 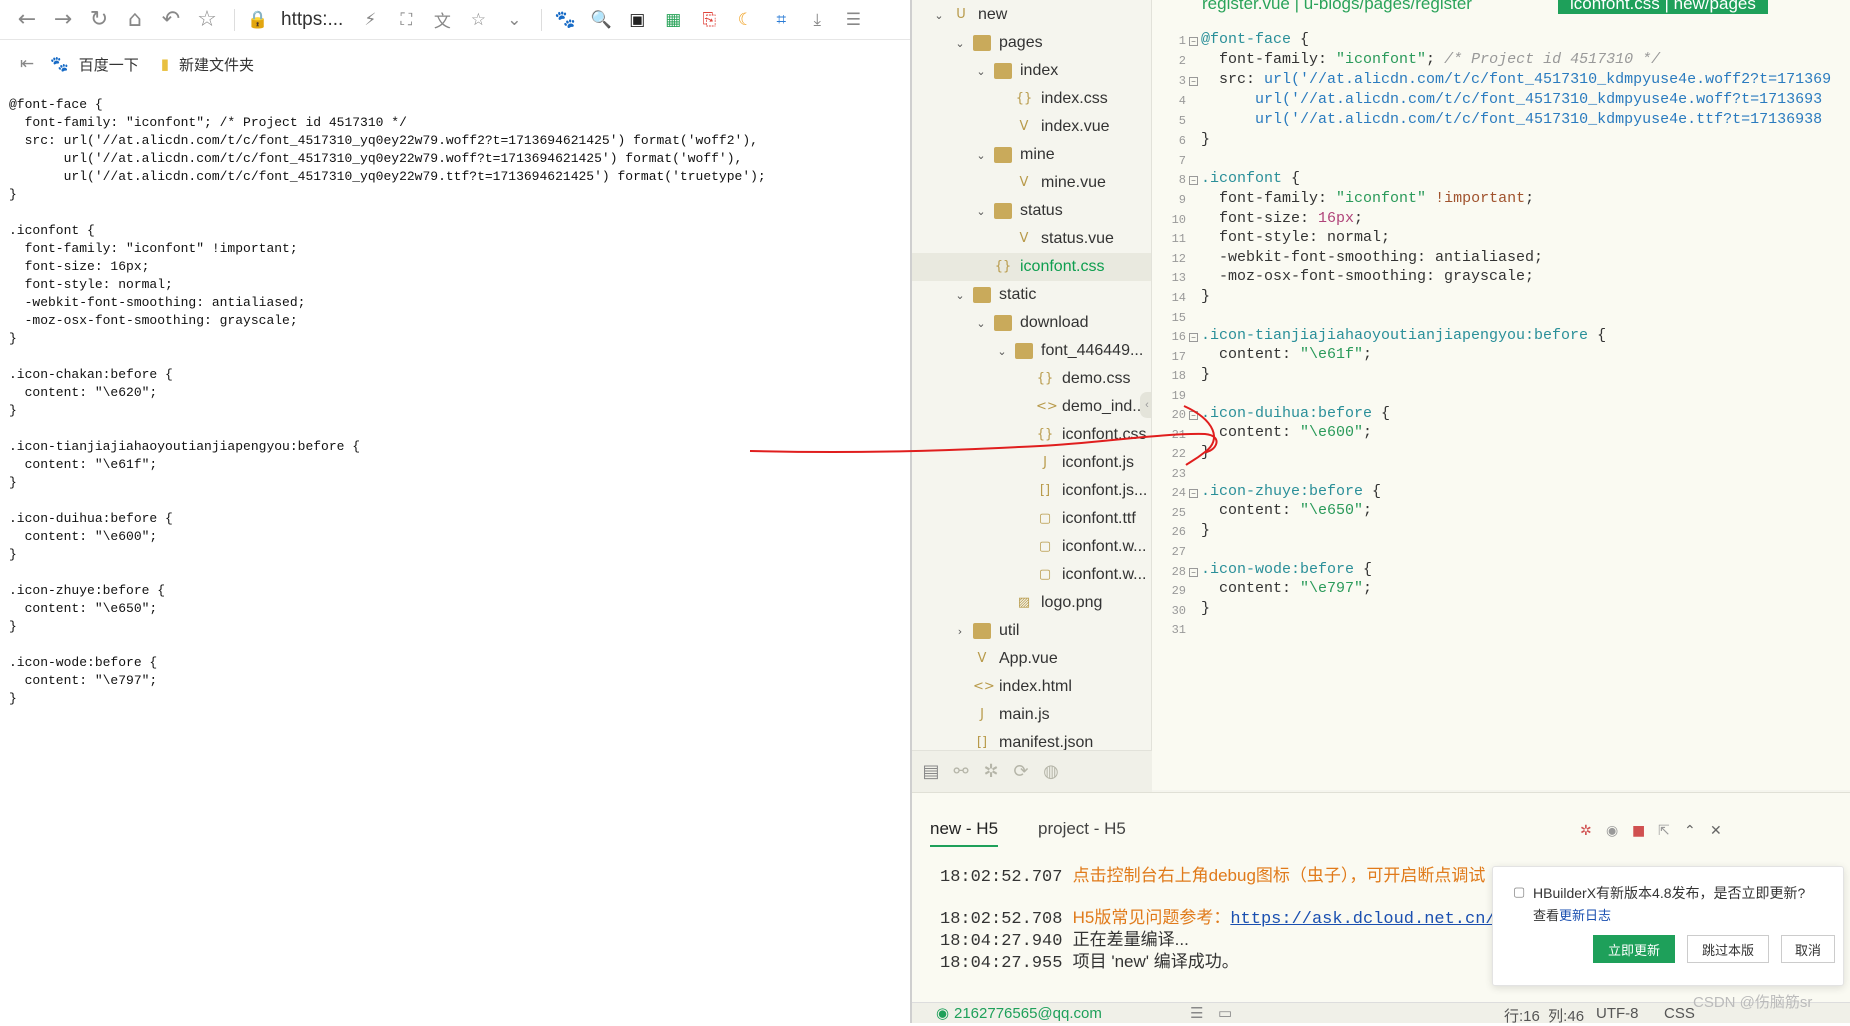 I want to click on line-number: 31, so click(x=1169, y=630).